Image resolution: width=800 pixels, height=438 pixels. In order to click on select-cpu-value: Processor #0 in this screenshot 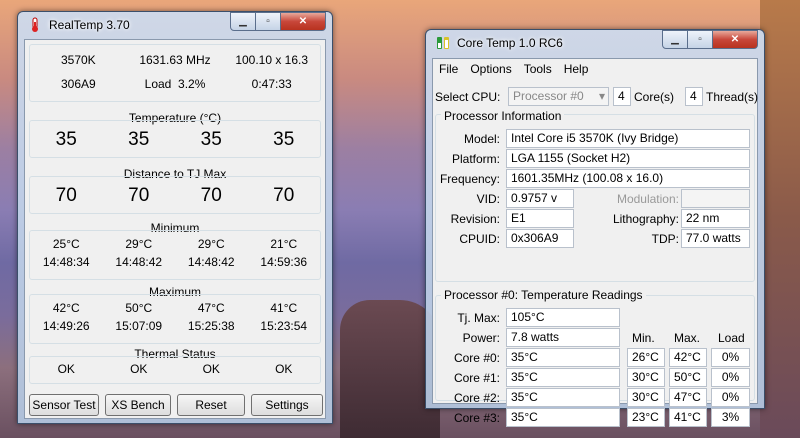, I will do `click(548, 96)`.